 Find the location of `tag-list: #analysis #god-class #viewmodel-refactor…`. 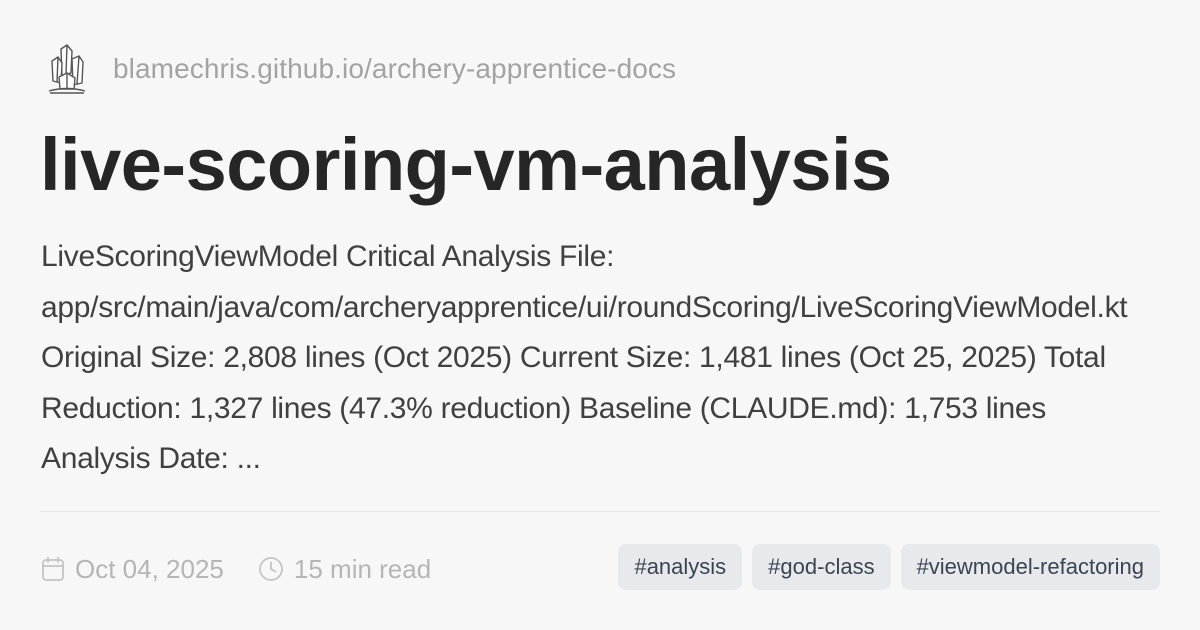

tag-list: #analysis #god-class #viewmodel-refactor… is located at coordinates (889, 567).